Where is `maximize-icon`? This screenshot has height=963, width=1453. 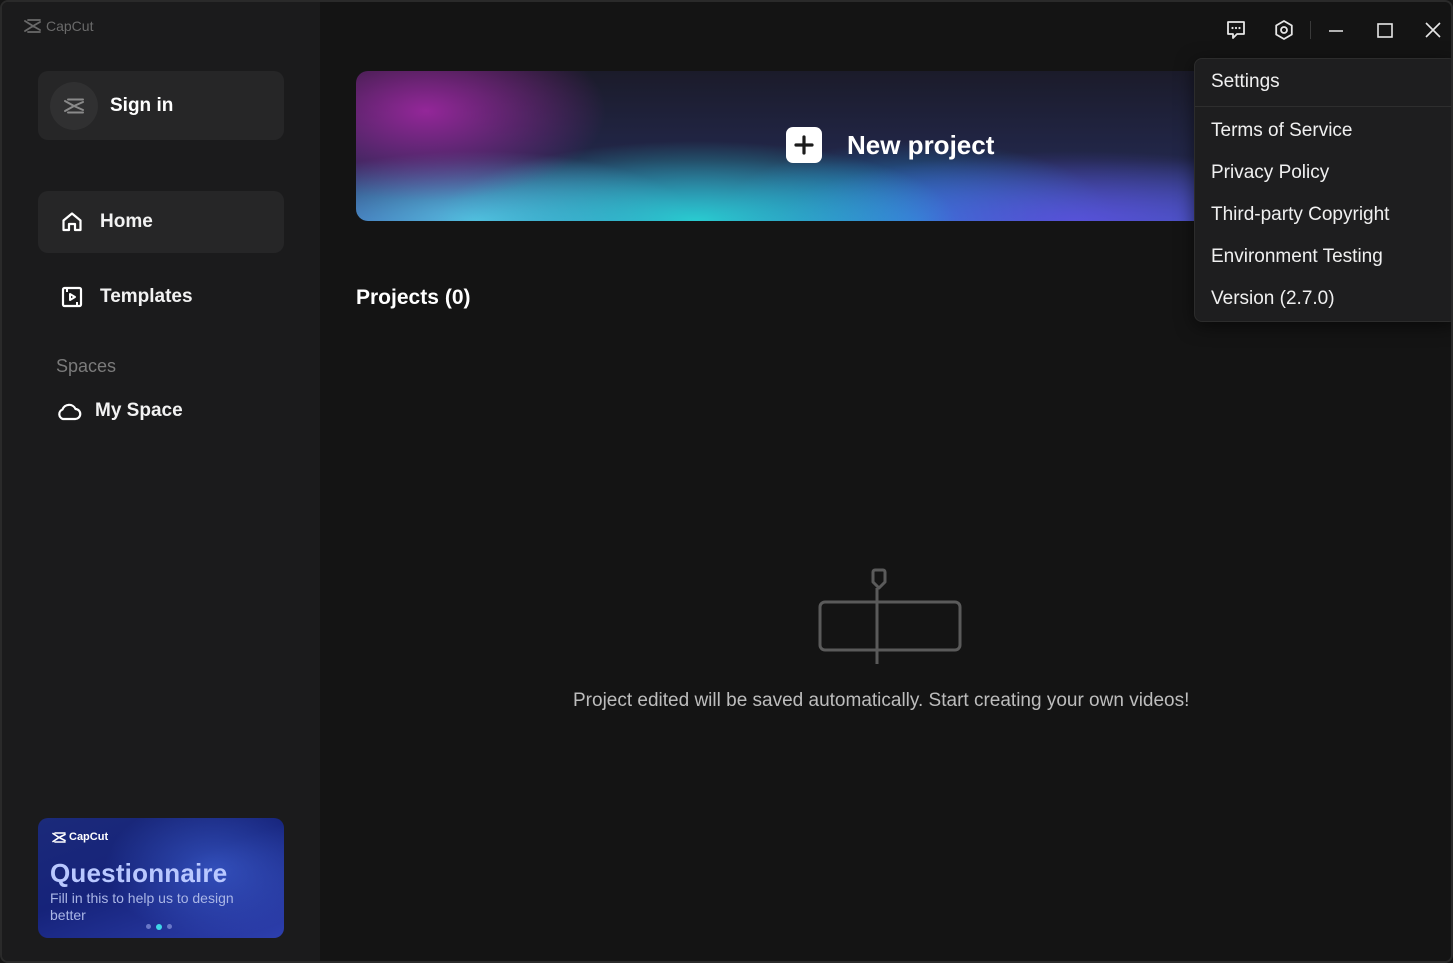 maximize-icon is located at coordinates (1385, 30).